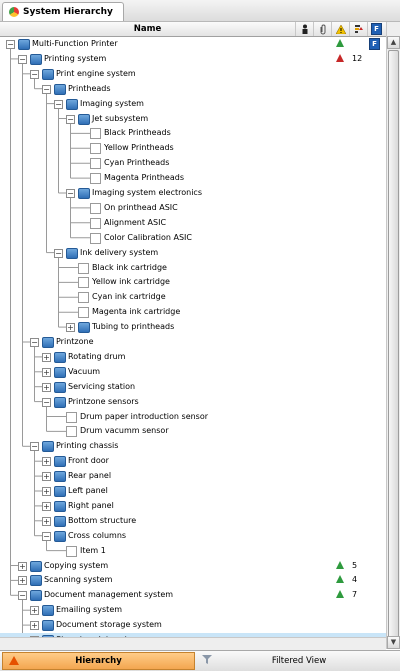 The width and height of the screenshot is (400, 671). What do you see at coordinates (393, 42) in the screenshot?
I see `scroll-up-button: ▲` at bounding box center [393, 42].